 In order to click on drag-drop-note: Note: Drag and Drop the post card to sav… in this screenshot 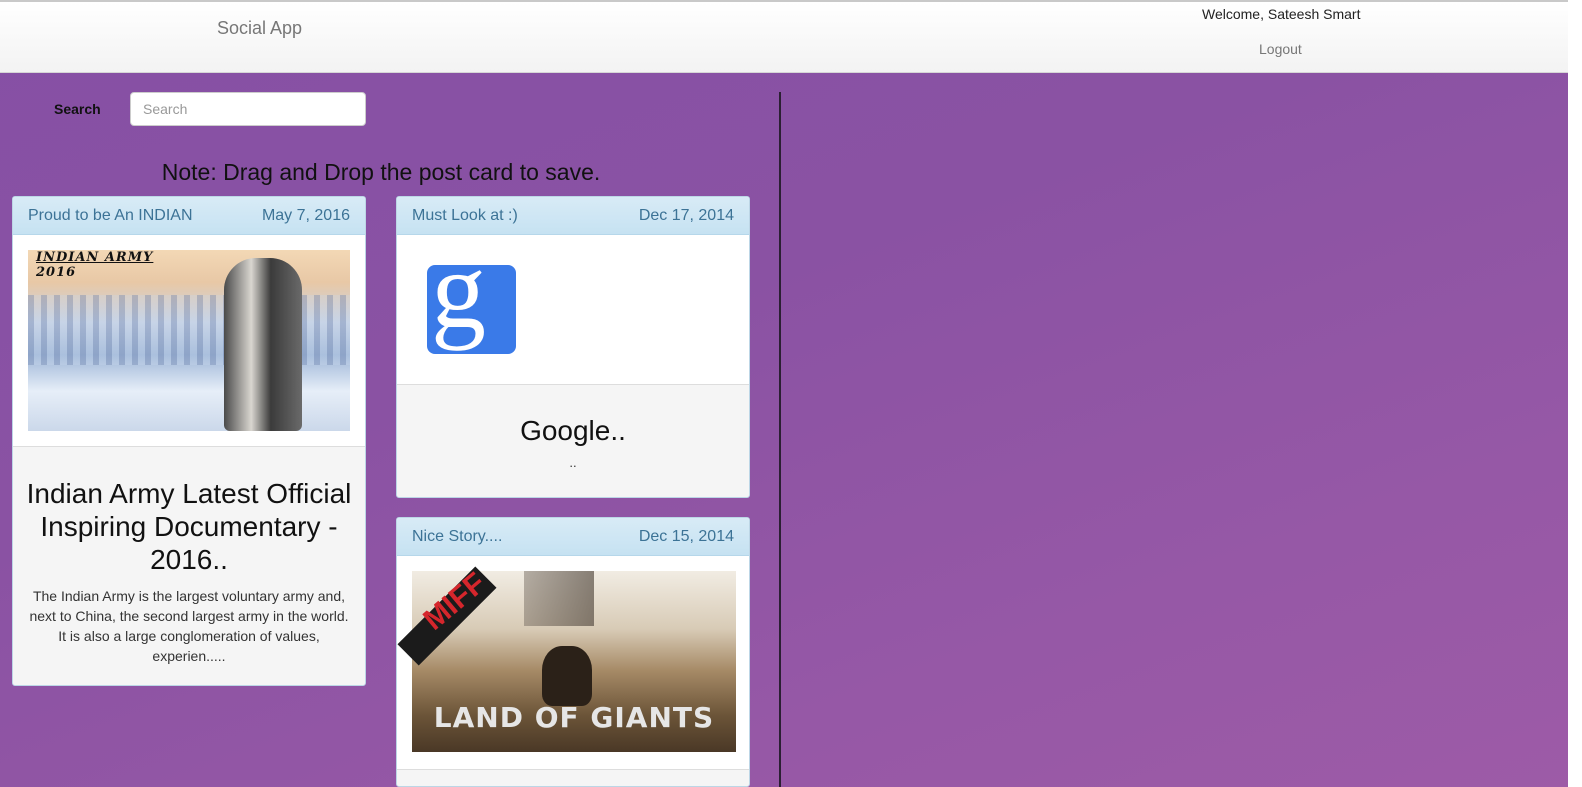, I will do `click(381, 172)`.